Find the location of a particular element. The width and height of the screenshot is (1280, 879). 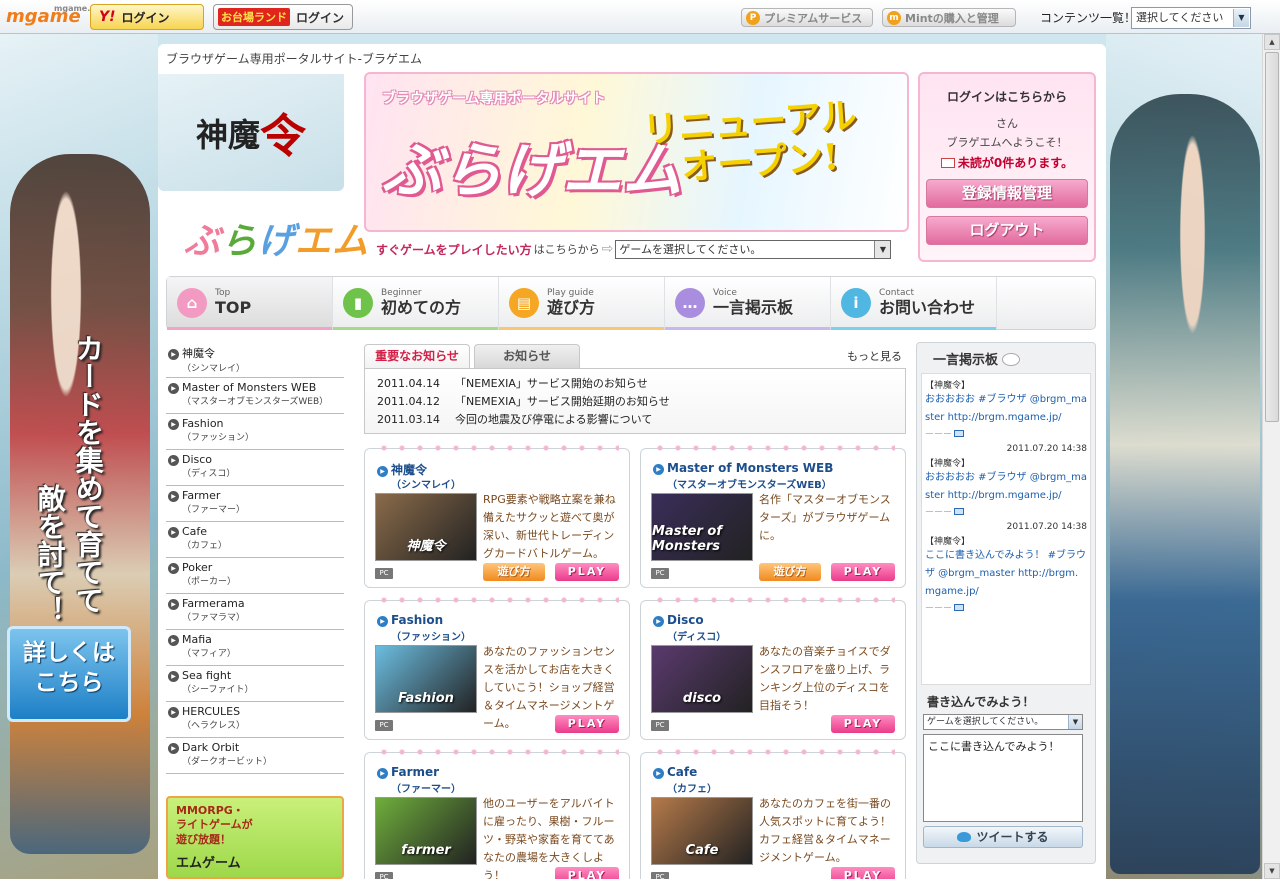

scroll-up-icon: ▲ is located at coordinates (1272, 42).